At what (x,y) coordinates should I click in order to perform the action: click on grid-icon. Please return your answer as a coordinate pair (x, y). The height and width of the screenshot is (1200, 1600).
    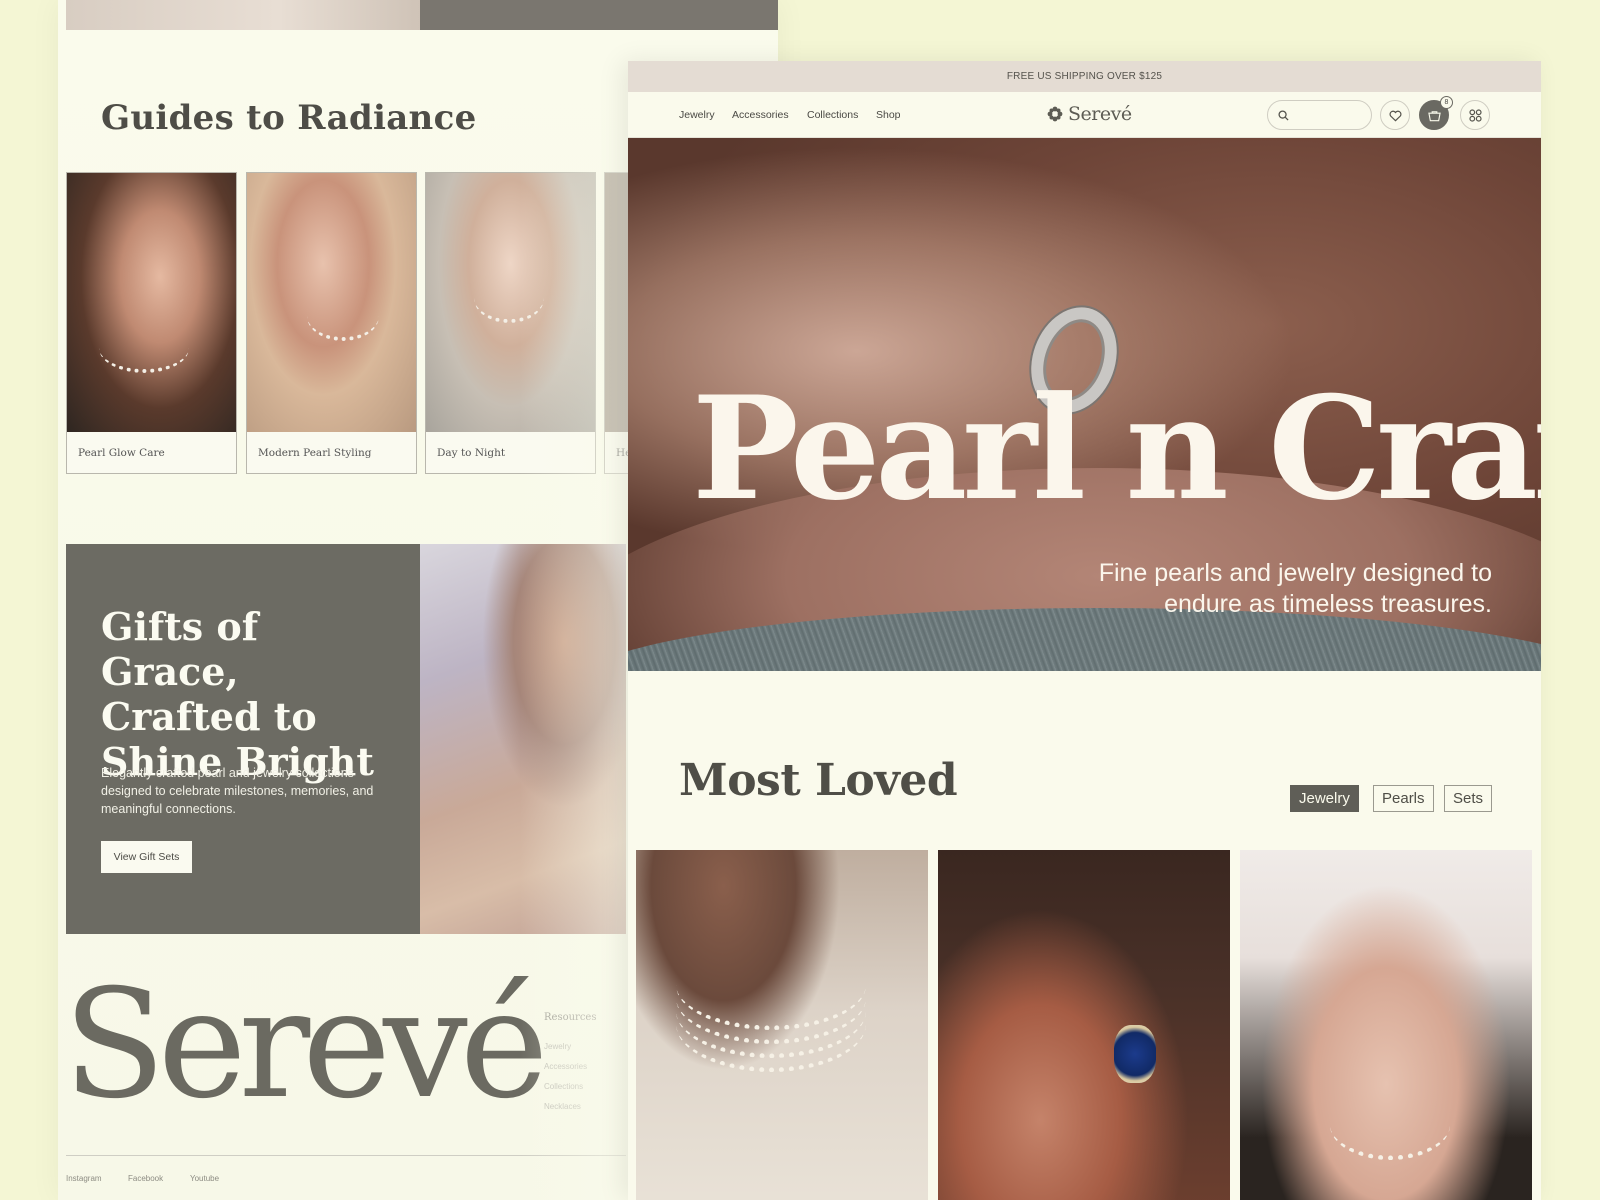
    Looking at the image, I should click on (1475, 115).